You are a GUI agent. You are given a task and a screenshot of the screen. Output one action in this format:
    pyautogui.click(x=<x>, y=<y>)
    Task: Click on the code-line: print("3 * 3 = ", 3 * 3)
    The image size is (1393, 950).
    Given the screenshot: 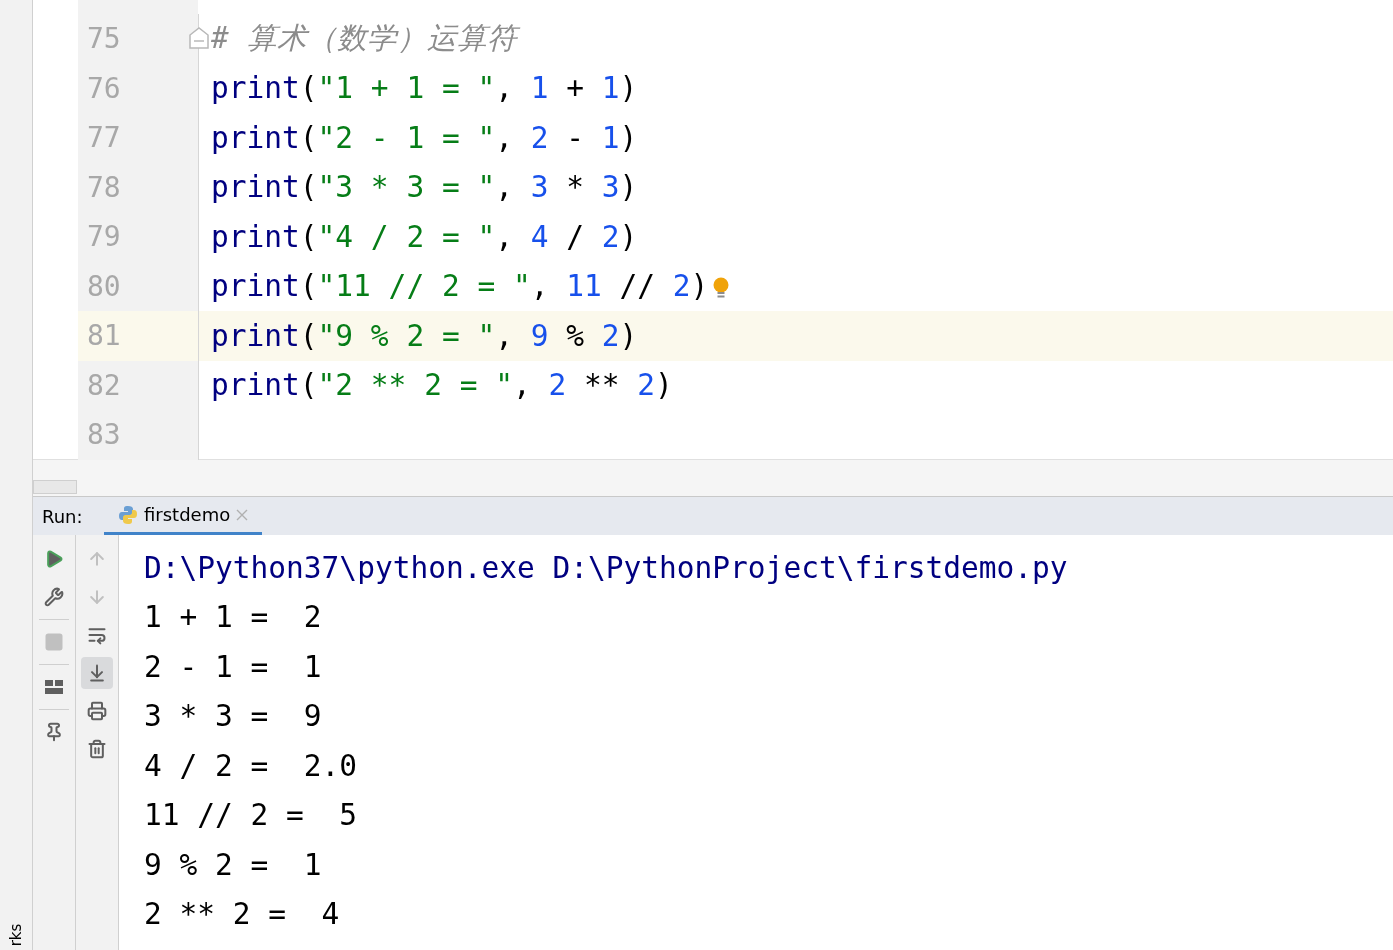 What is the action you would take?
    pyautogui.click(x=424, y=187)
    